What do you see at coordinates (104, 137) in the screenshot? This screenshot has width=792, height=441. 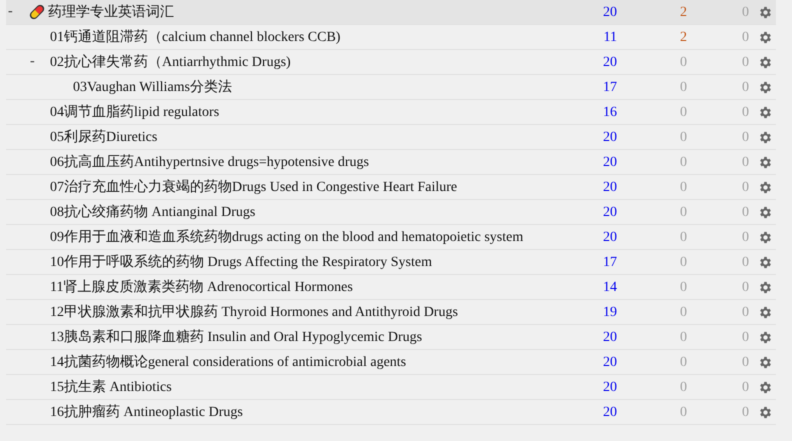 I see `deck-name: 05利尿药Diuretics` at bounding box center [104, 137].